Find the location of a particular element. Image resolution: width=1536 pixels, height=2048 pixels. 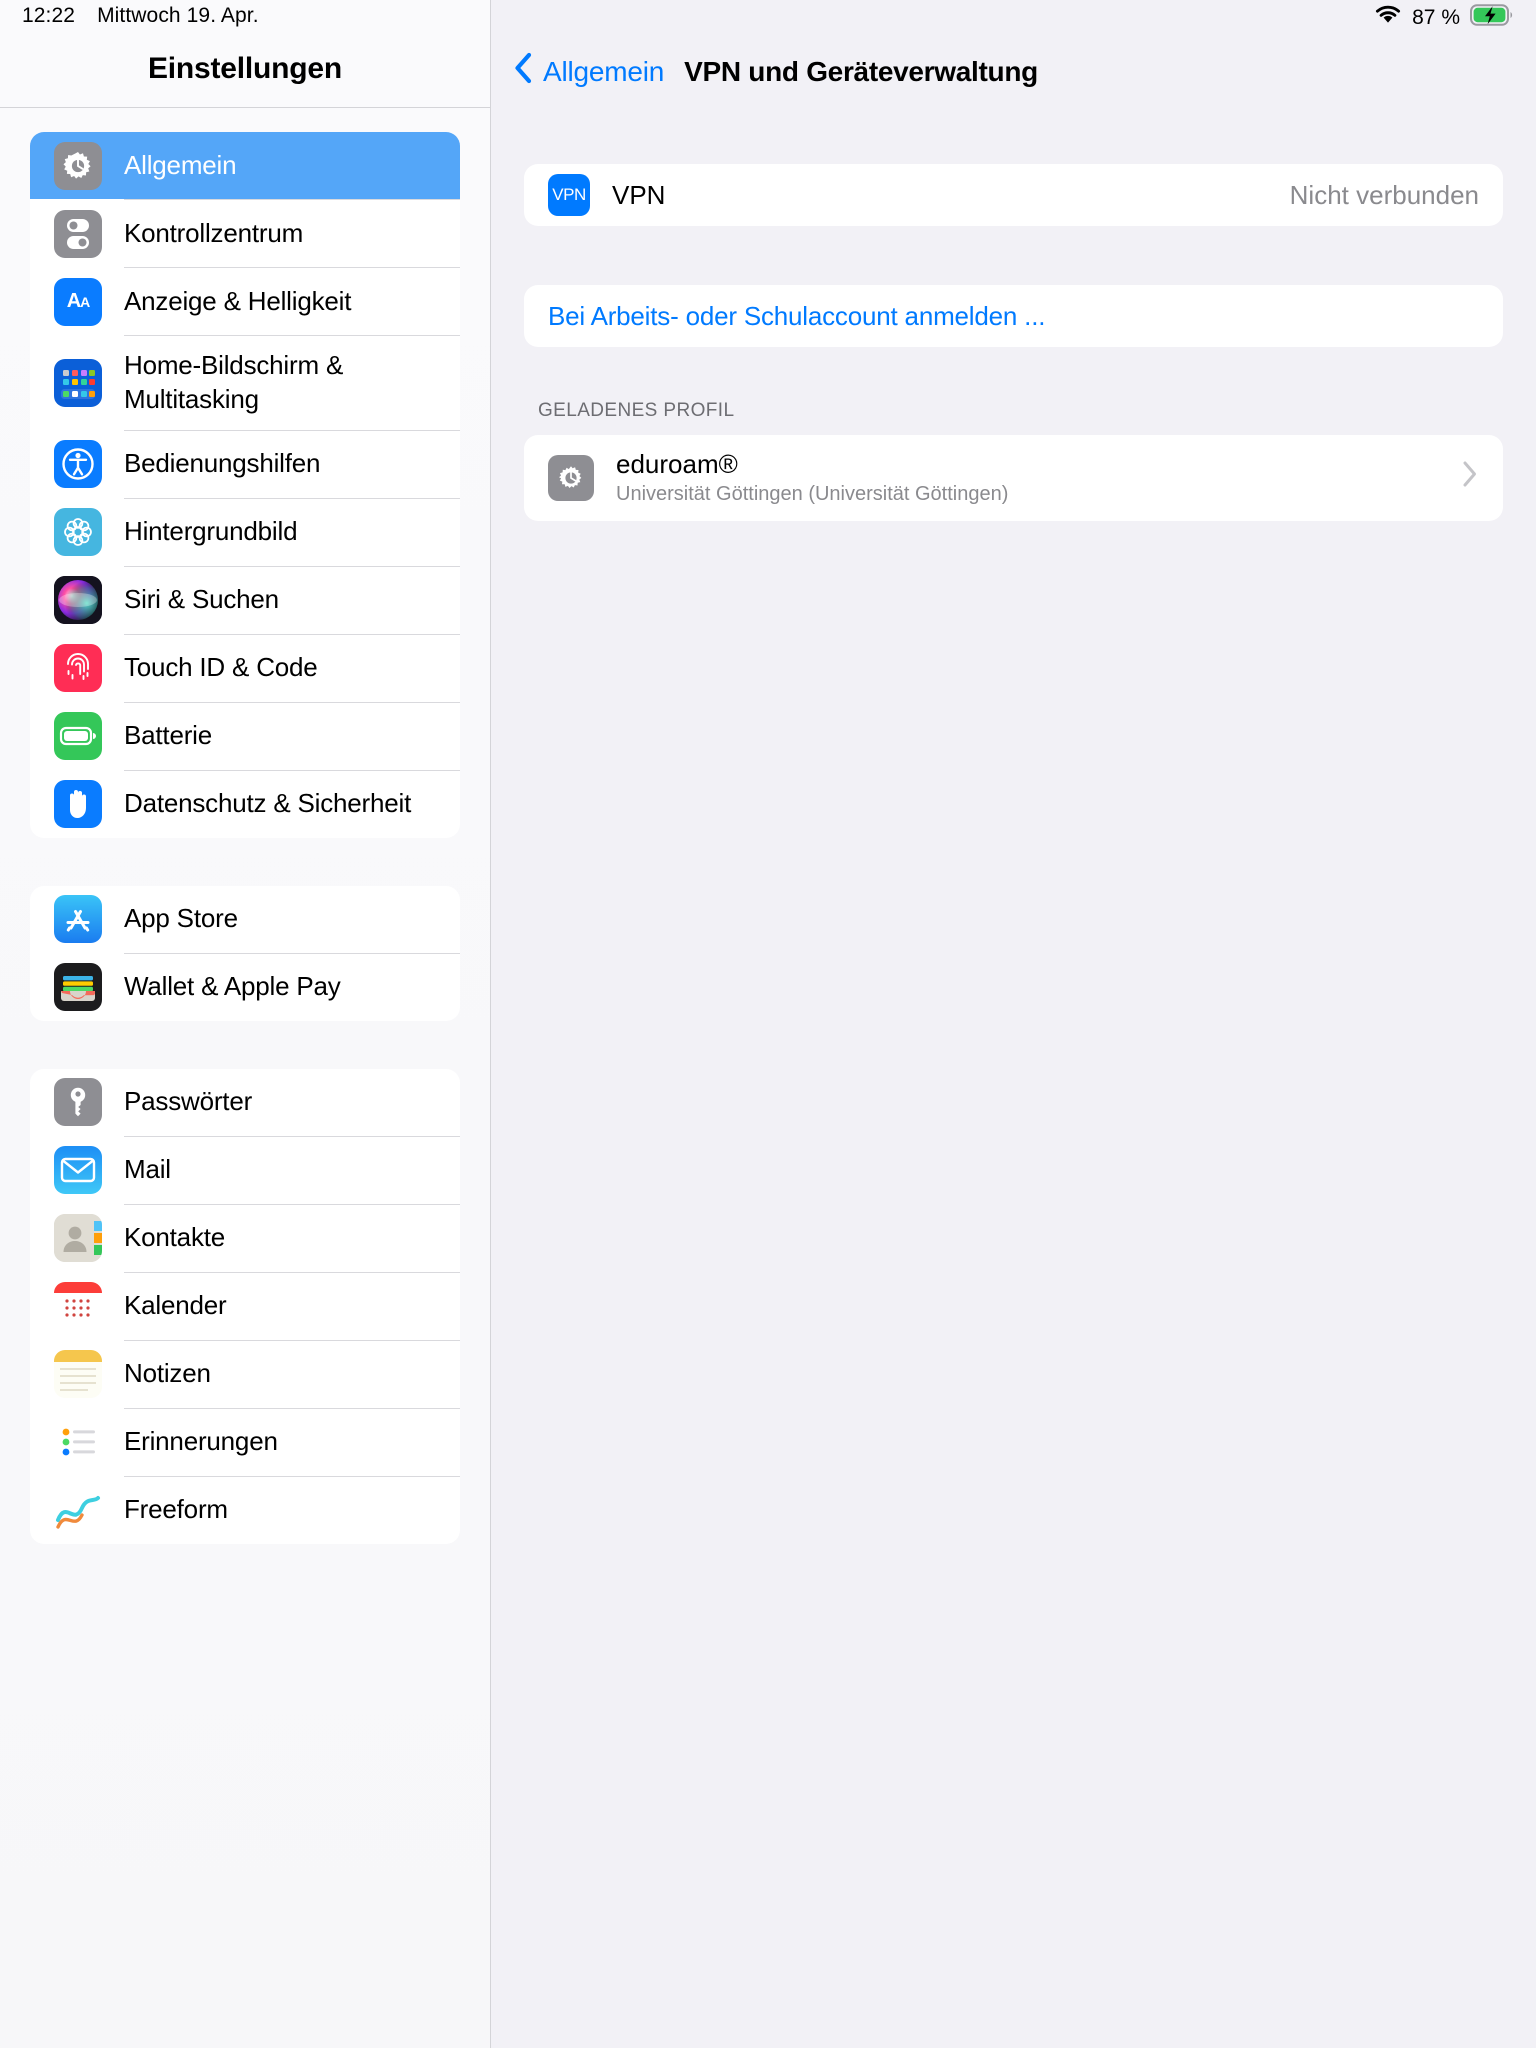

sidebar-item-passwoerter: Passwörter is located at coordinates (245, 1102).